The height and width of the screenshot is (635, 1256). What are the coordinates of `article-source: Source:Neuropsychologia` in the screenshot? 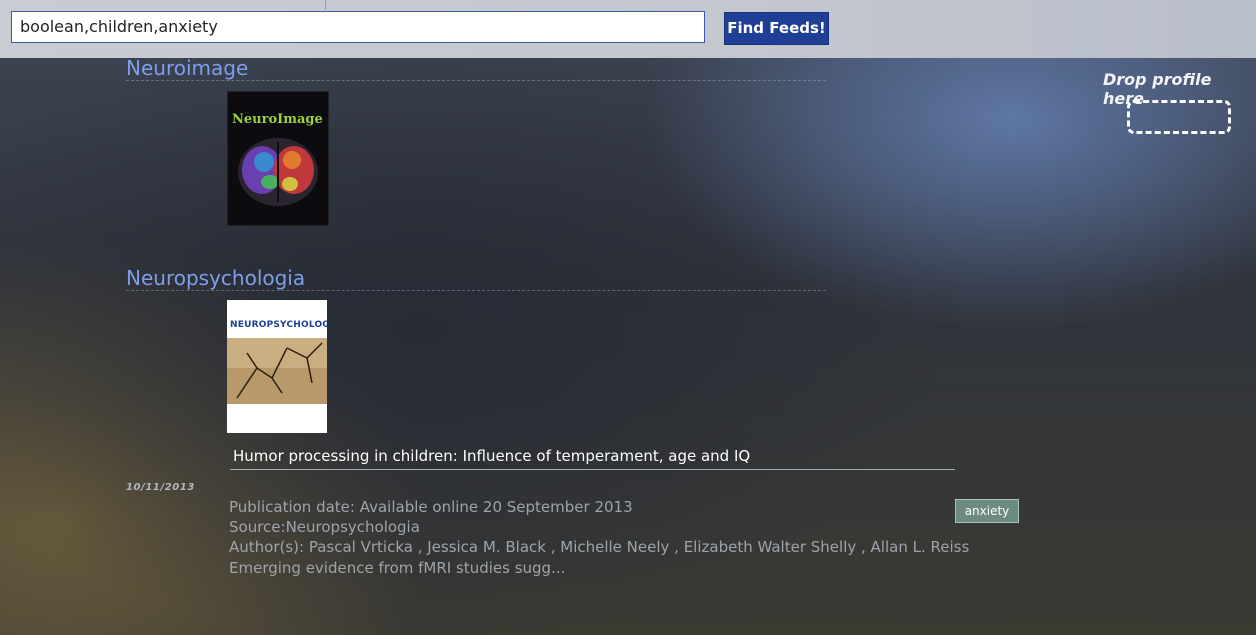 It's located at (324, 527).